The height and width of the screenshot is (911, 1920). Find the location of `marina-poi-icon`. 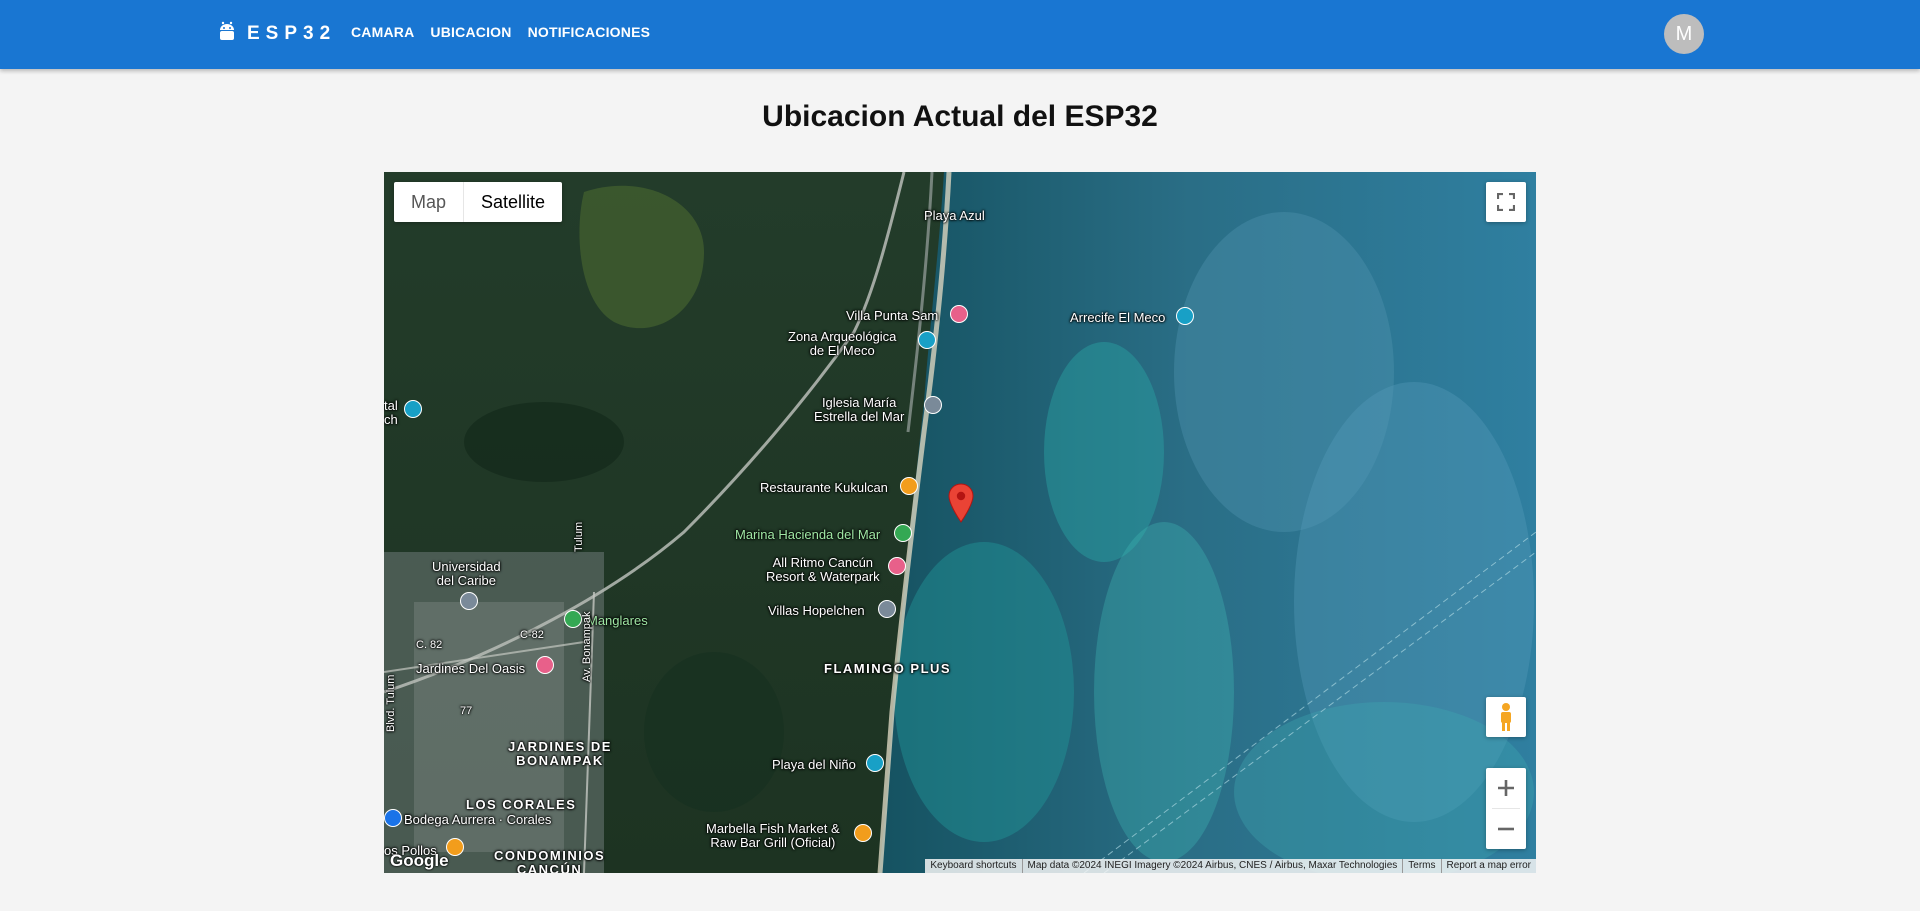

marina-poi-icon is located at coordinates (903, 533).